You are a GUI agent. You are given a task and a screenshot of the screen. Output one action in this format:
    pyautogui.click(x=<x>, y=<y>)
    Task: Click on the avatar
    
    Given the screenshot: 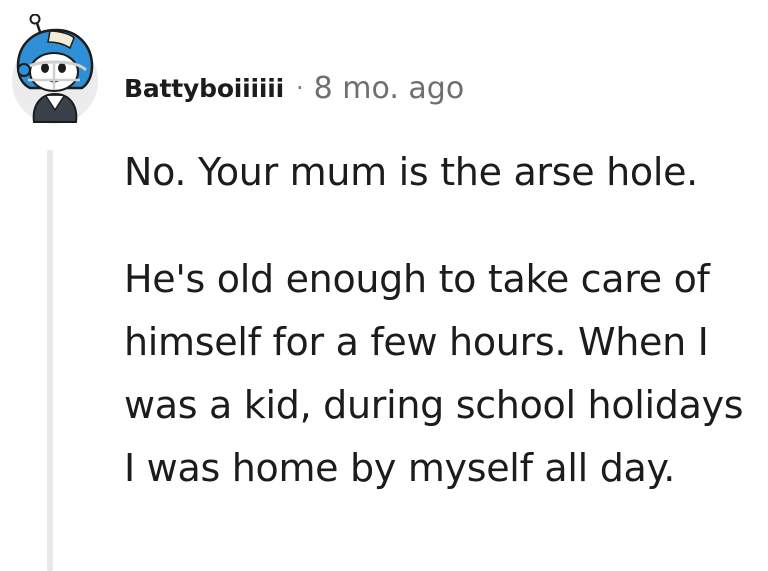 What is the action you would take?
    pyautogui.click(x=55, y=71)
    